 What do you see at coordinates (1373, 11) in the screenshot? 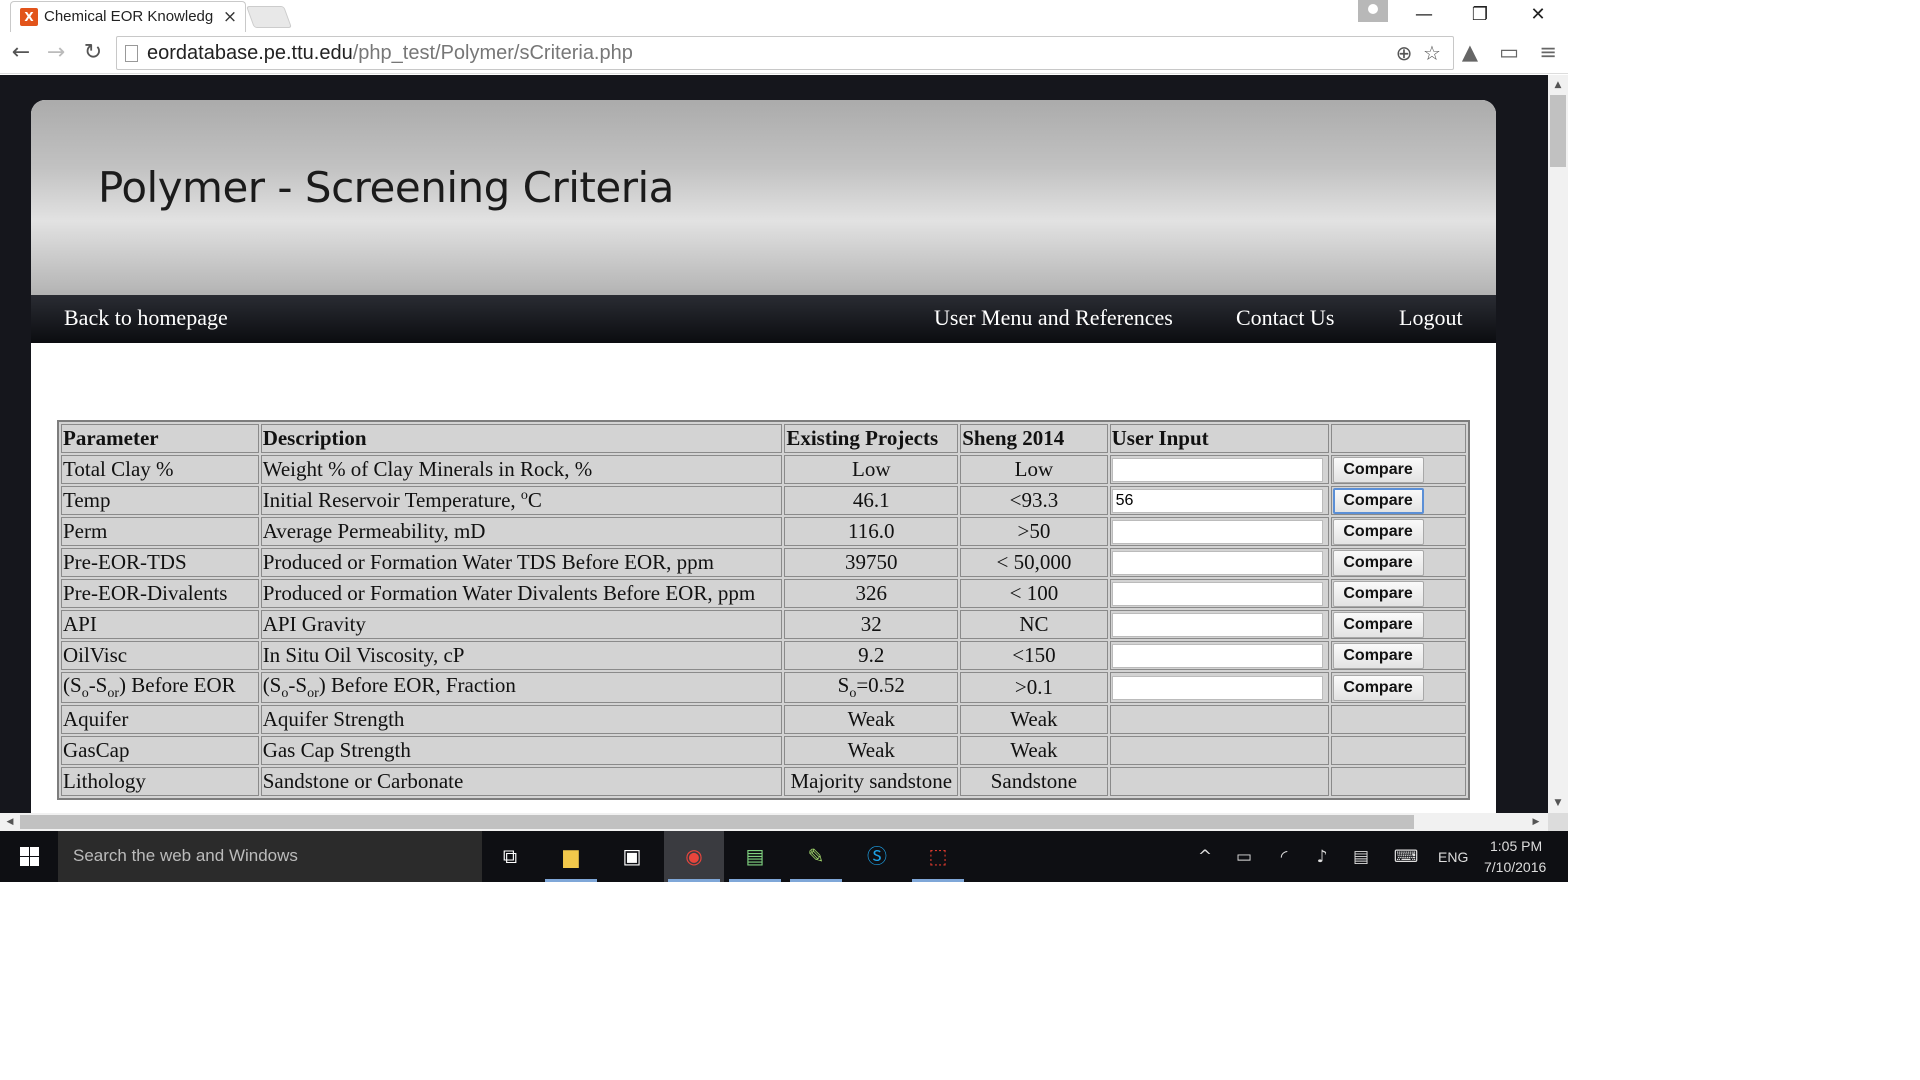
I see `profile-icon` at bounding box center [1373, 11].